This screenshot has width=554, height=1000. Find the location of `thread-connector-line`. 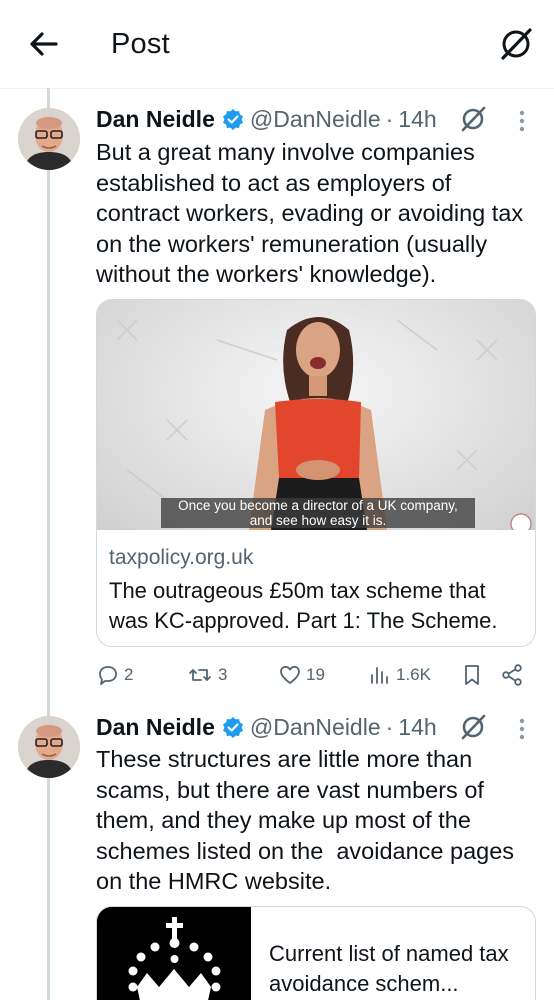

thread-connector-line is located at coordinates (48, 544).